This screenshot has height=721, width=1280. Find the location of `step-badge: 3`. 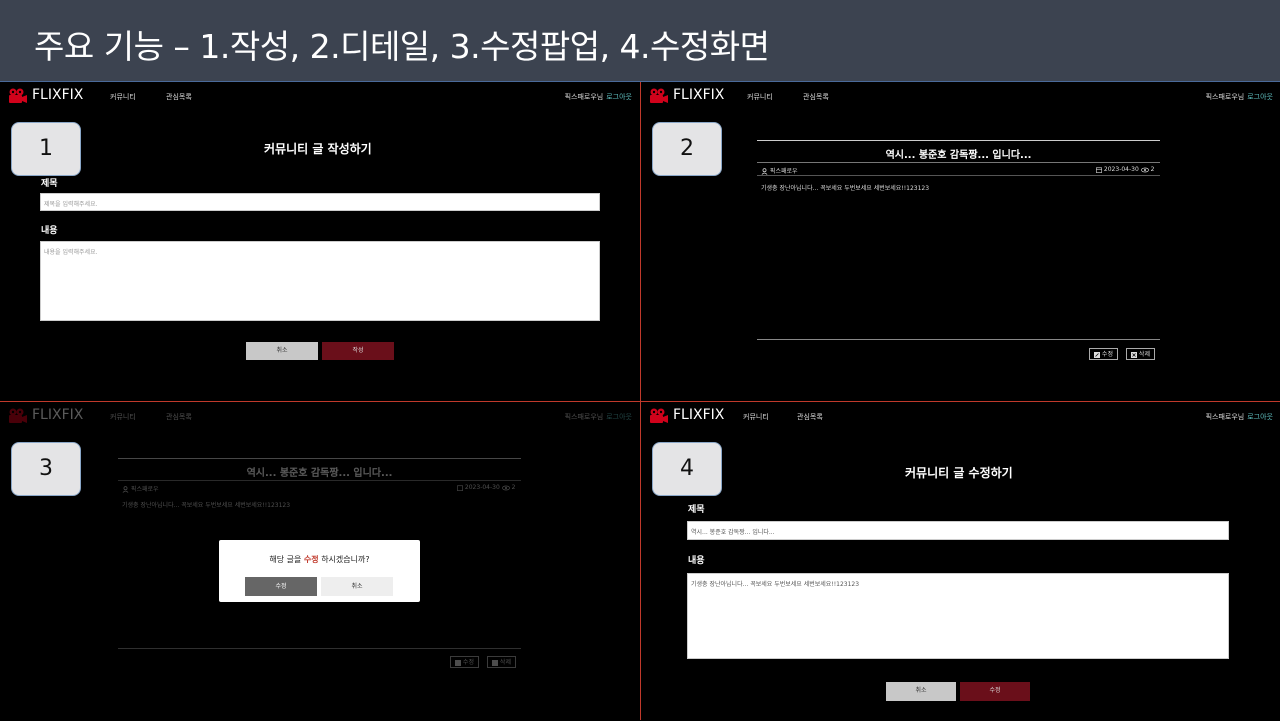

step-badge: 3 is located at coordinates (46, 469).